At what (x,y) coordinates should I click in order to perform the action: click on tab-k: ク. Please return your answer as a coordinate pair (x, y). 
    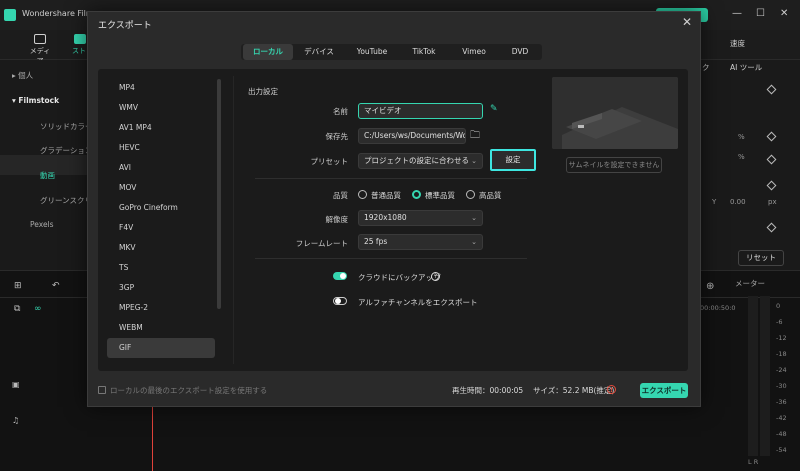
    Looking at the image, I should click on (706, 67).